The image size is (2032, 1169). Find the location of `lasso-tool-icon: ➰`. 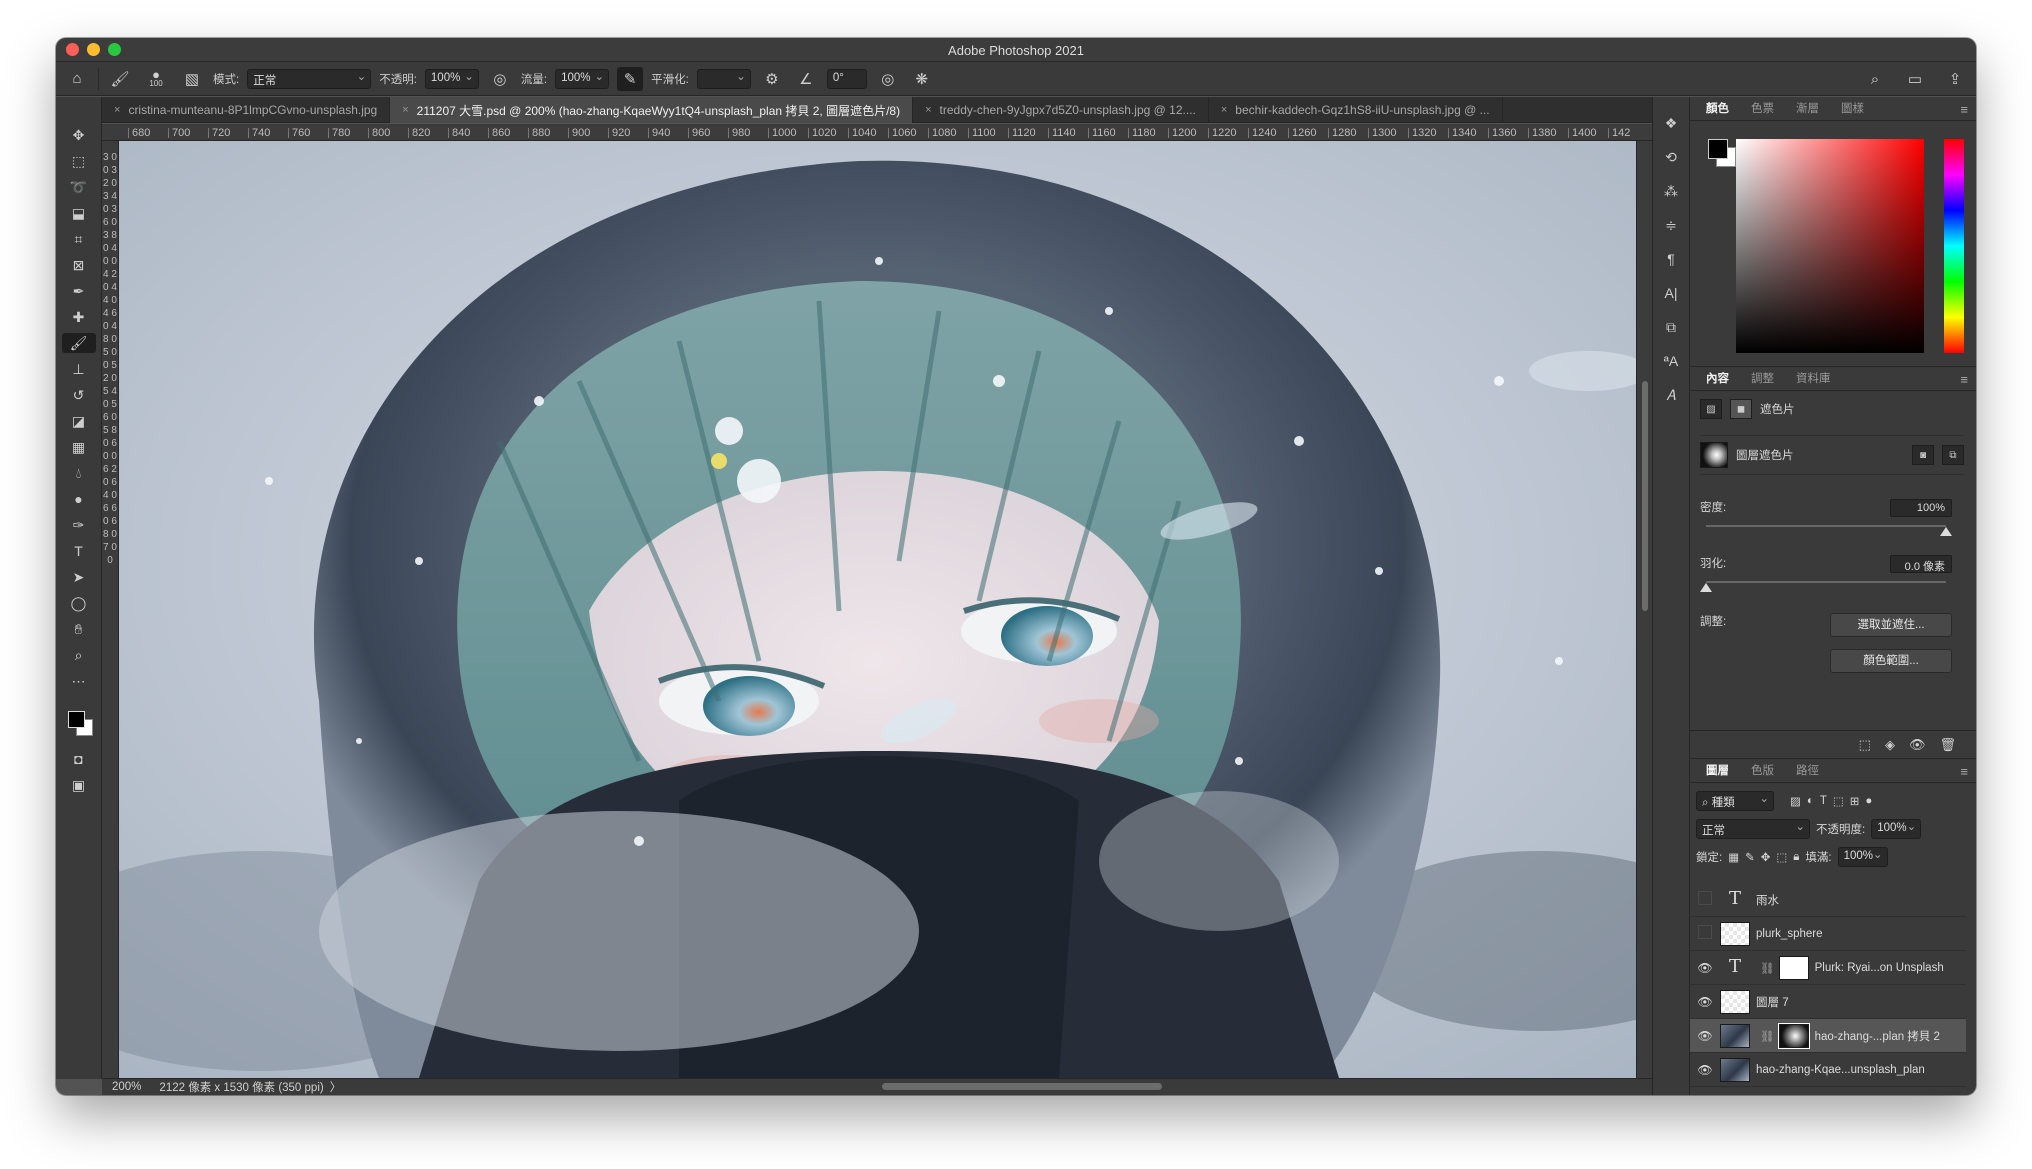

lasso-tool-icon: ➰ is located at coordinates (79, 187).